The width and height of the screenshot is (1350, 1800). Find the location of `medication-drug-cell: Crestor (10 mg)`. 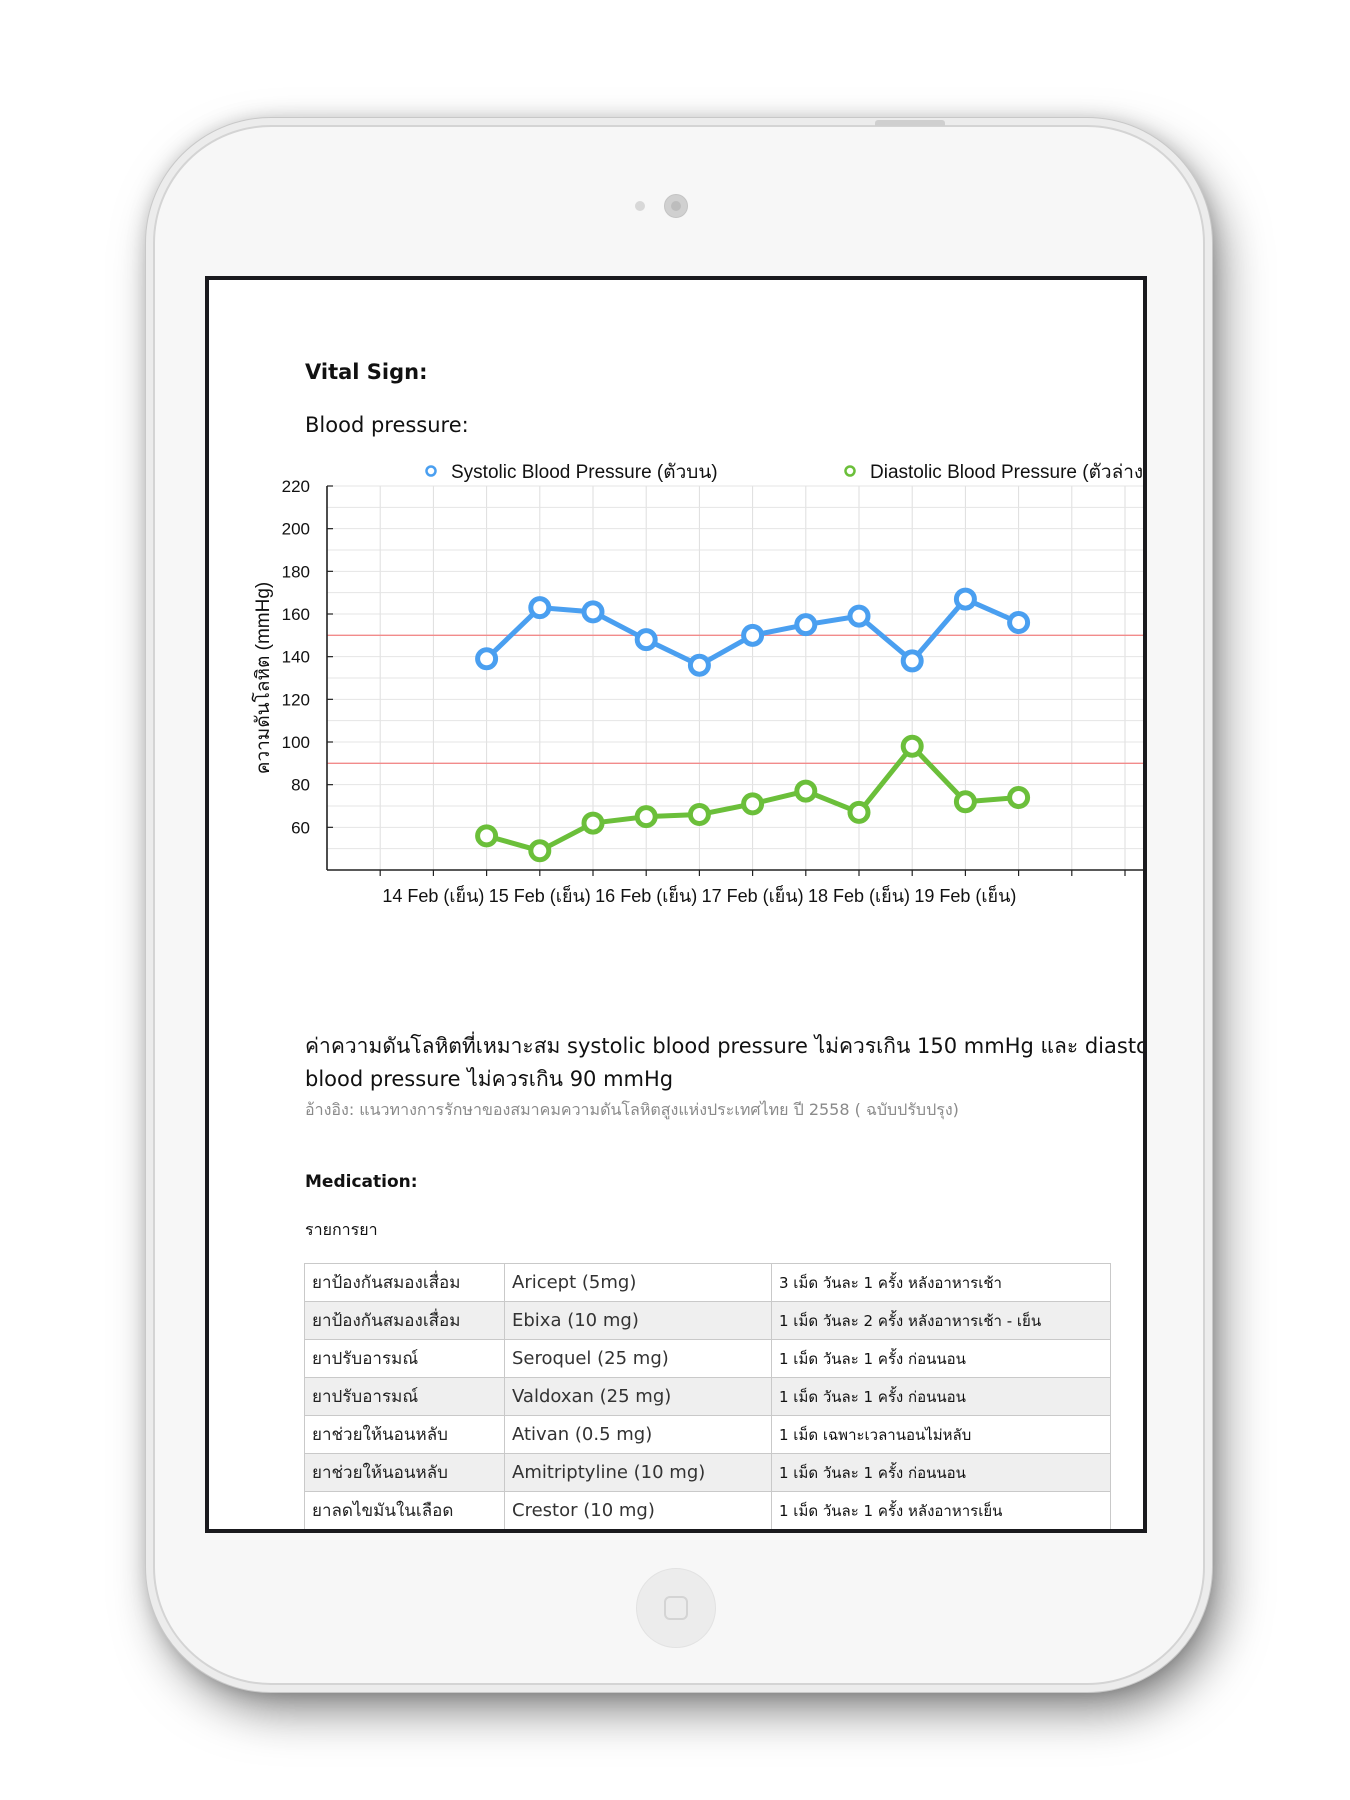

medication-drug-cell: Crestor (10 mg) is located at coordinates (638, 1510).